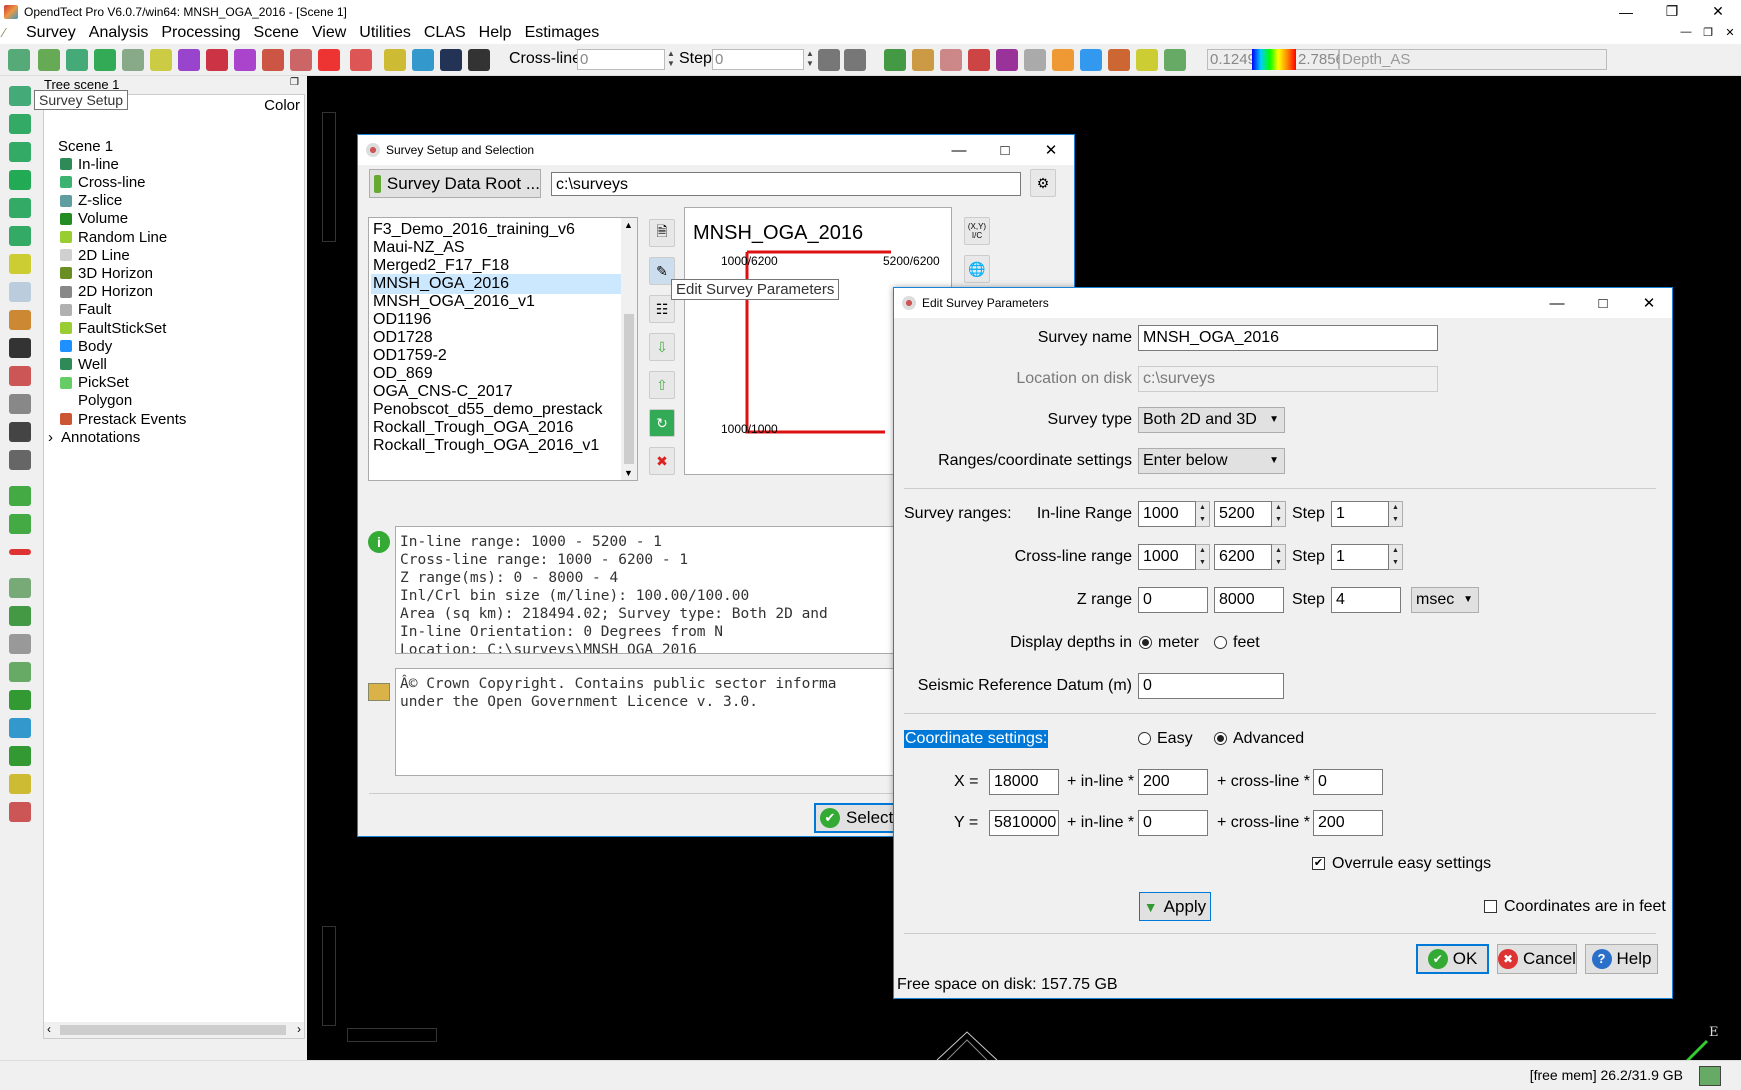 This screenshot has height=1090, width=1741. Describe the element at coordinates (671, 59) in the screenshot. I see `crossline-spinner: ▲ ▼` at that location.